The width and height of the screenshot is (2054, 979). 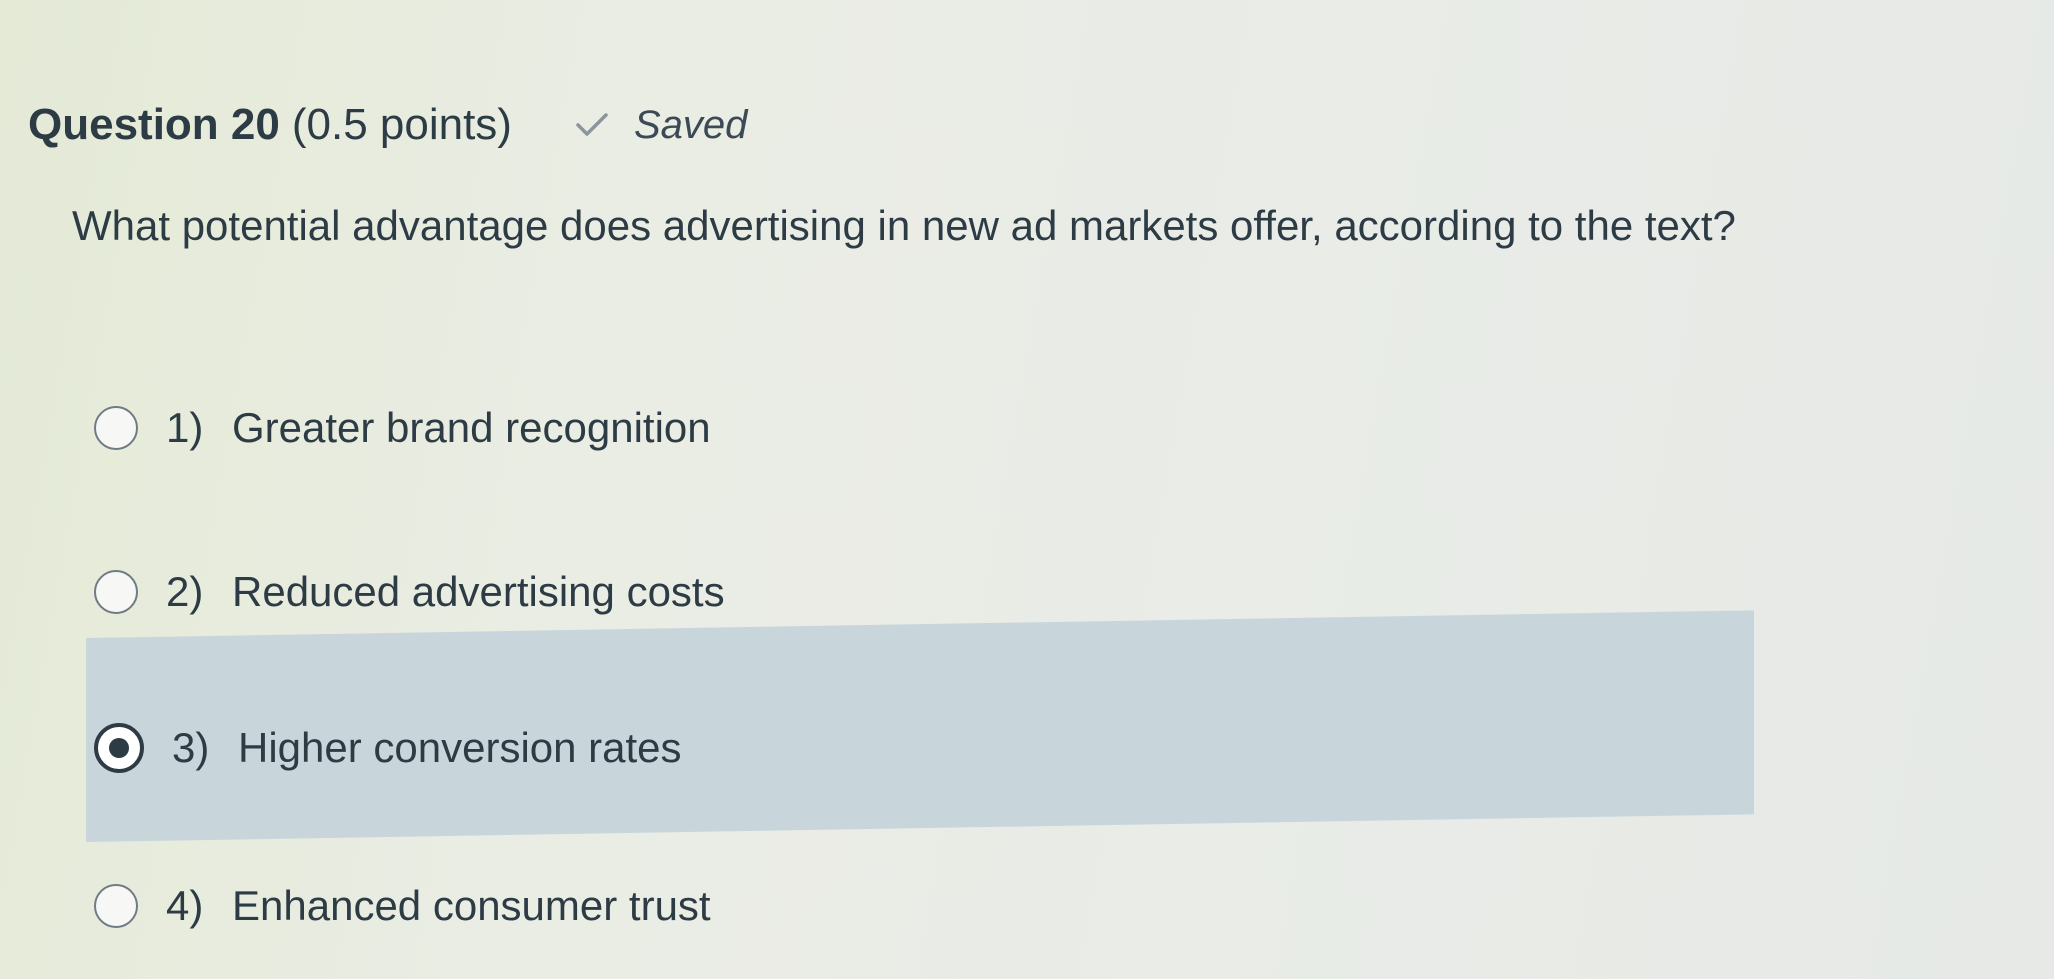 What do you see at coordinates (592, 124) in the screenshot?
I see `checkmark-icon` at bounding box center [592, 124].